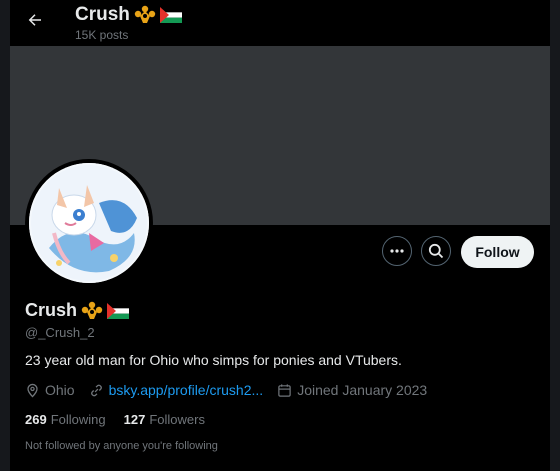 The image size is (560, 471). I want to click on arrow-left-icon, so click(34, 20).